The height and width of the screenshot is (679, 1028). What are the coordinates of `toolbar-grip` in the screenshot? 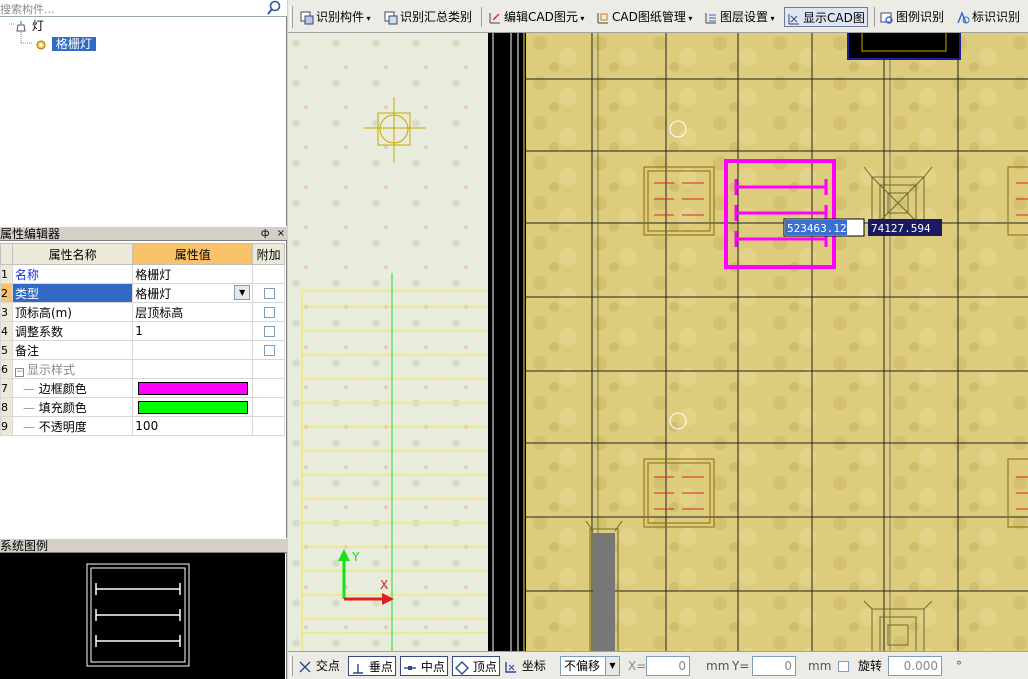 It's located at (291, 17).